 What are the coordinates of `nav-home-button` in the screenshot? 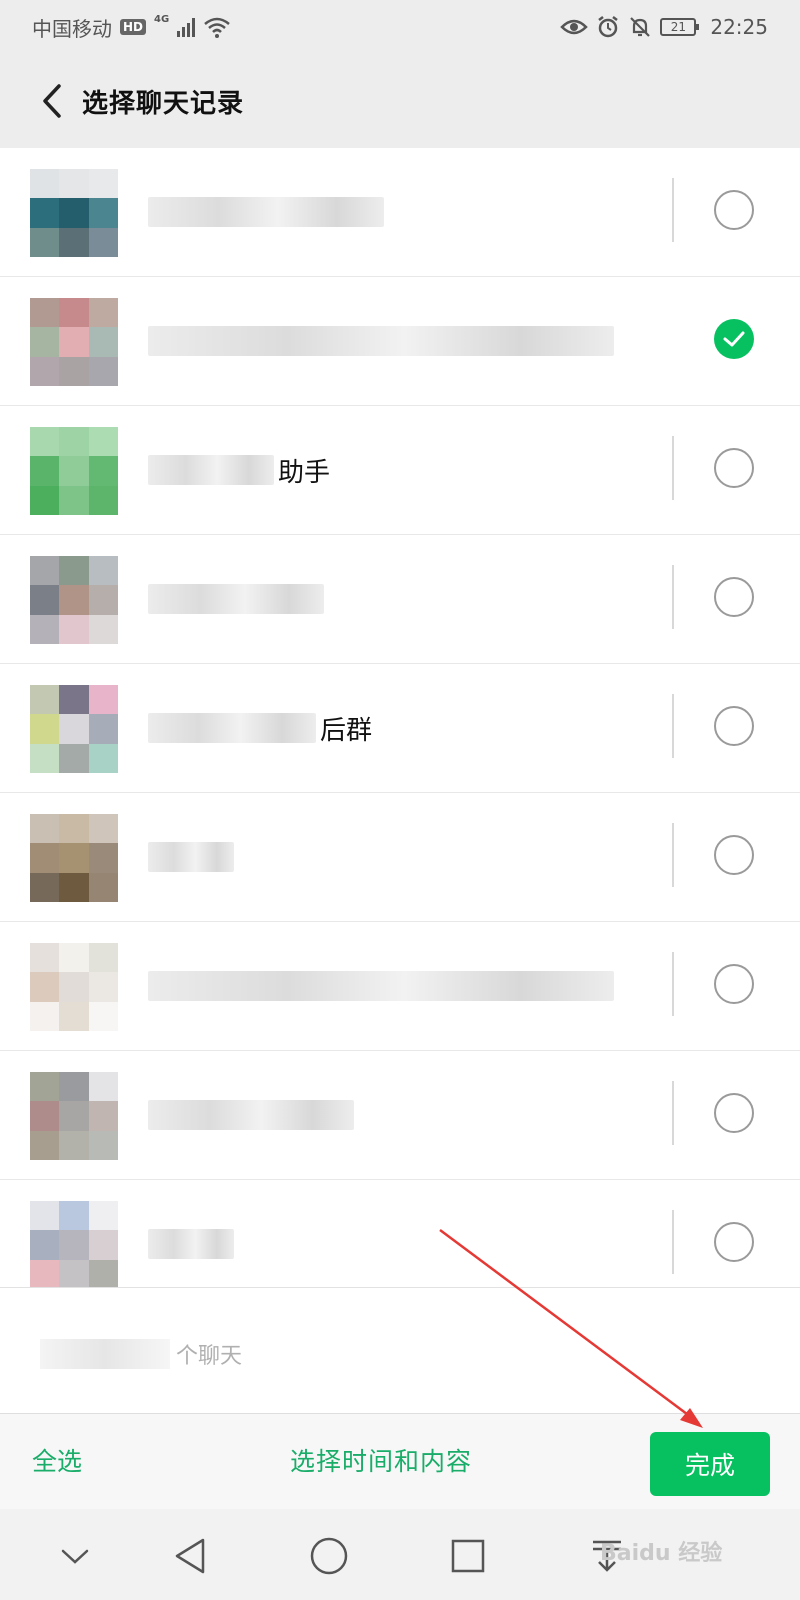 It's located at (329, 1556).